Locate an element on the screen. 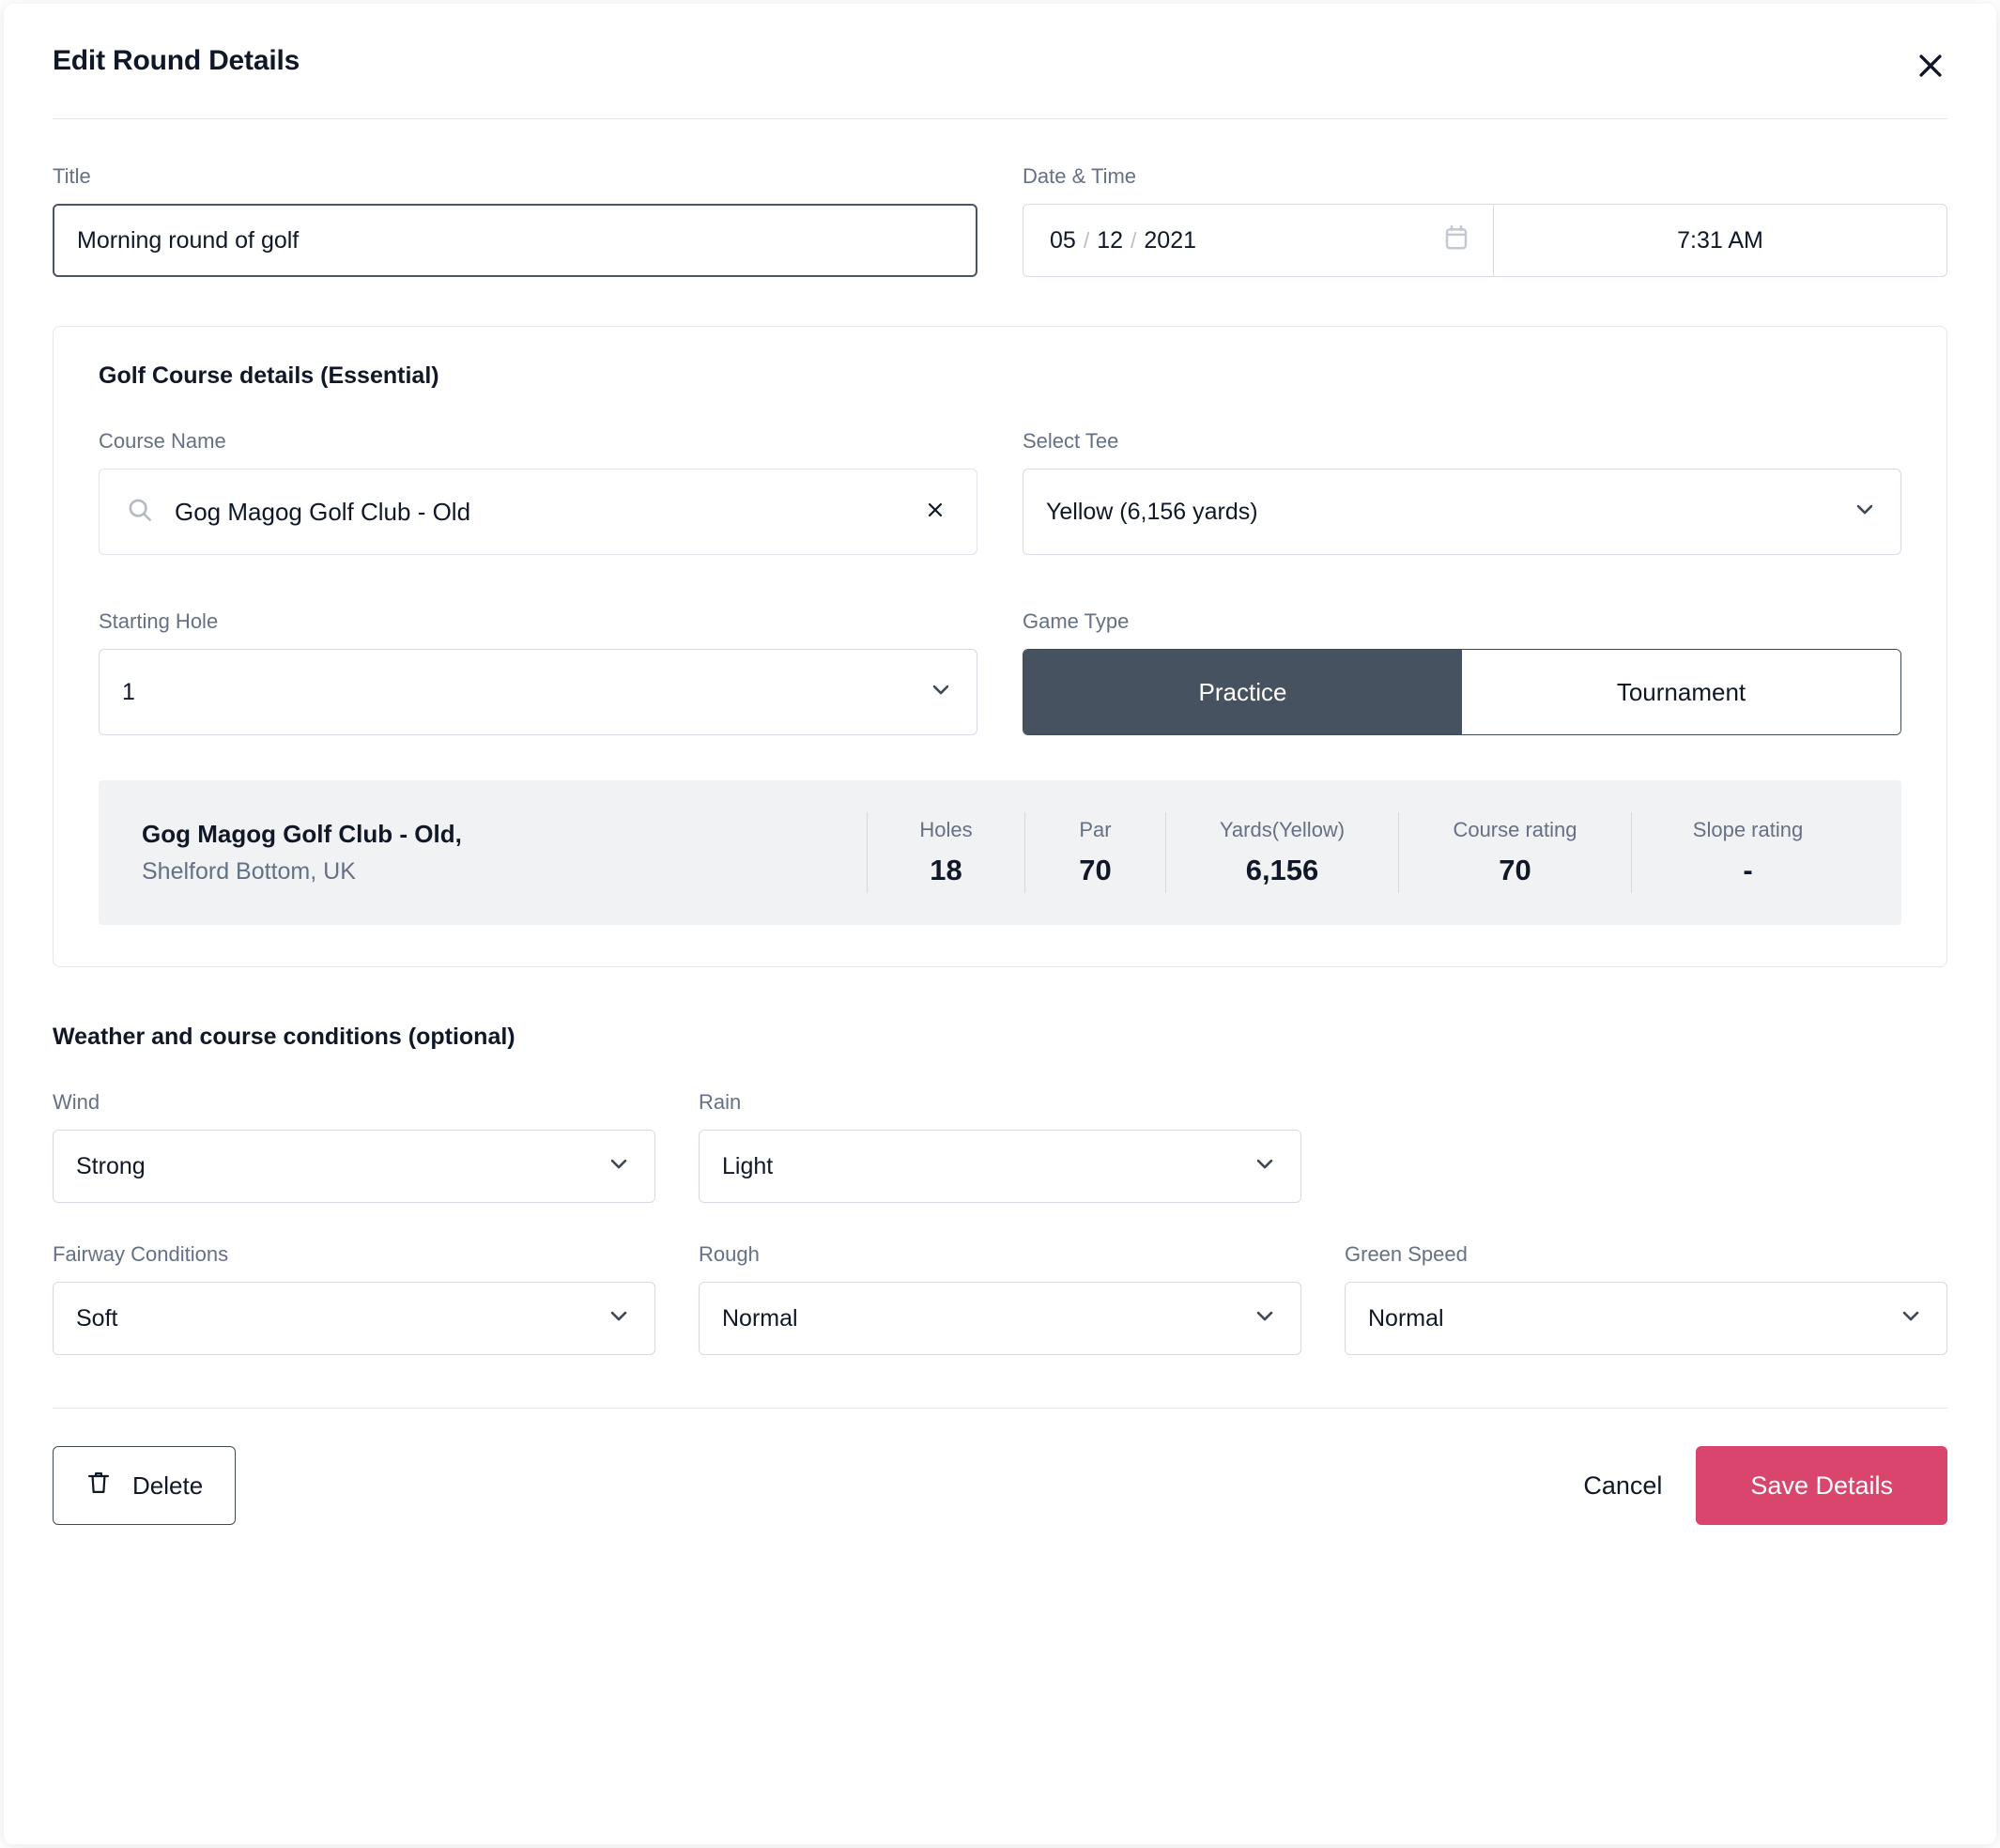 The width and height of the screenshot is (2000, 1848). course-name-group: Course Name Gog Magog Golf Club - Old is located at coordinates (538, 492).